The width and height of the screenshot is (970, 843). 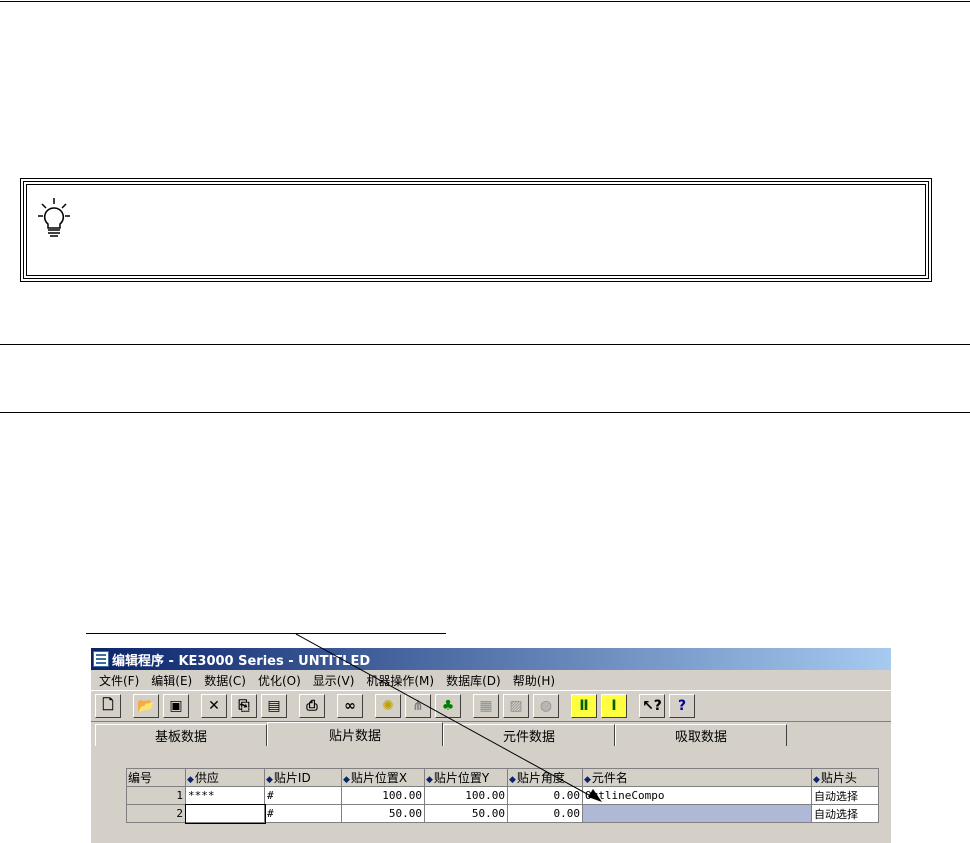 I want to click on tree-icon: ⋔, so click(x=418, y=706).